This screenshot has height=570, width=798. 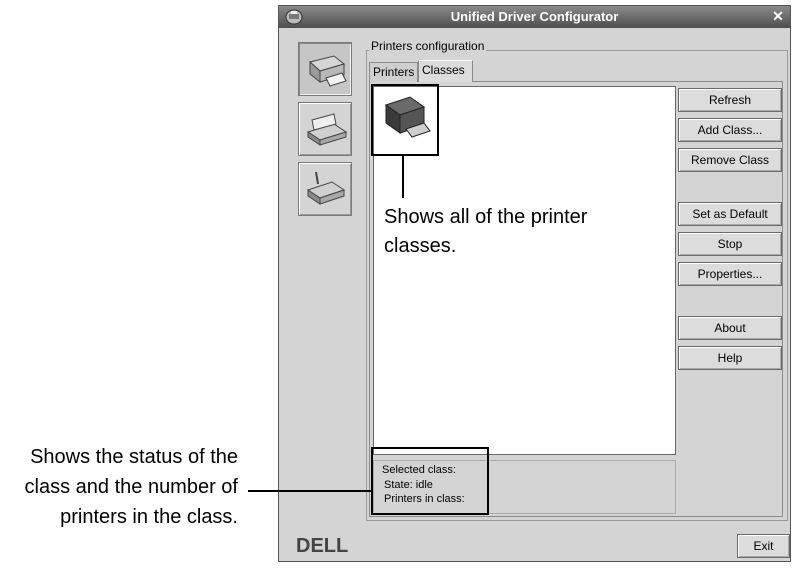 What do you see at coordinates (428, 46) in the screenshot?
I see `group-label: Printers configuration` at bounding box center [428, 46].